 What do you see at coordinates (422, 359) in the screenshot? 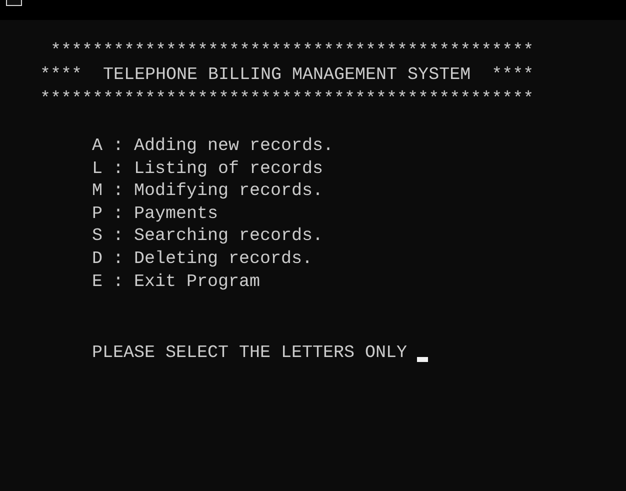
I see `text-cursor` at bounding box center [422, 359].